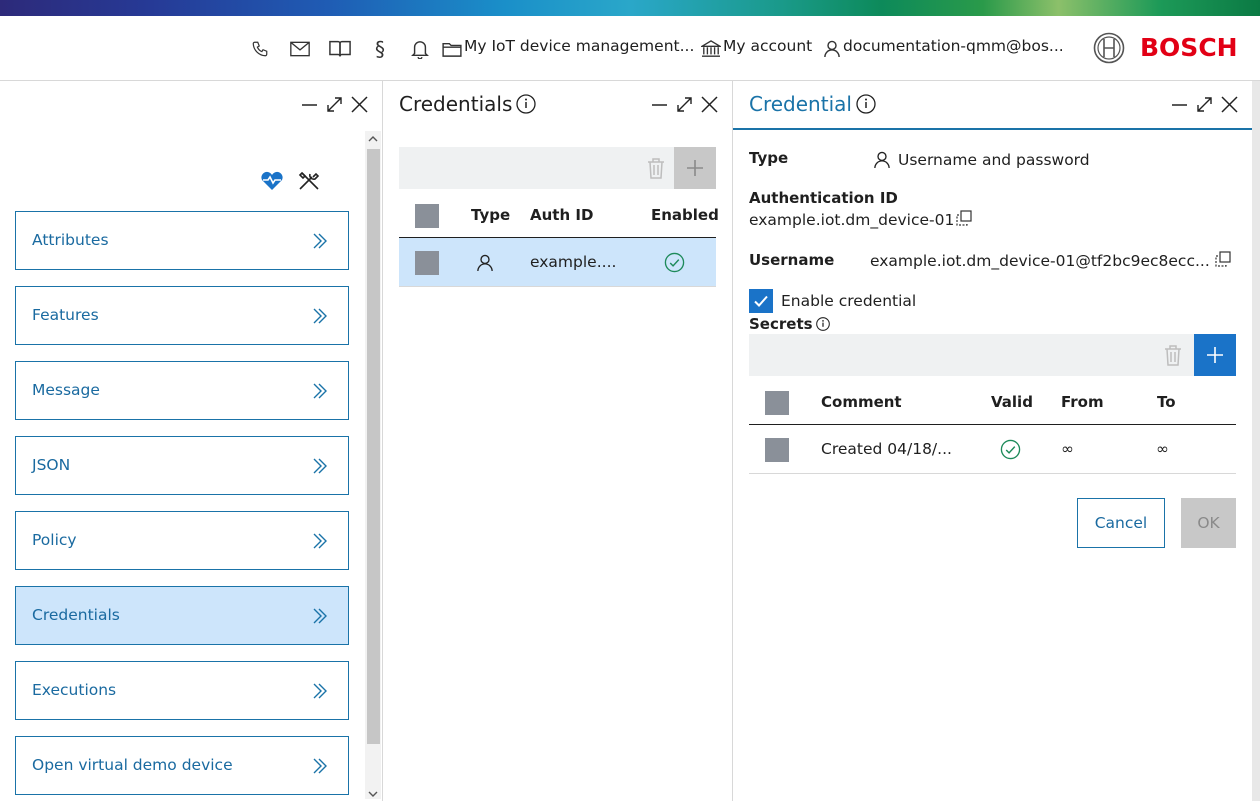 This screenshot has width=1260, height=801. Describe the element at coordinates (490, 215) in the screenshot. I see `column-type: Type` at that location.